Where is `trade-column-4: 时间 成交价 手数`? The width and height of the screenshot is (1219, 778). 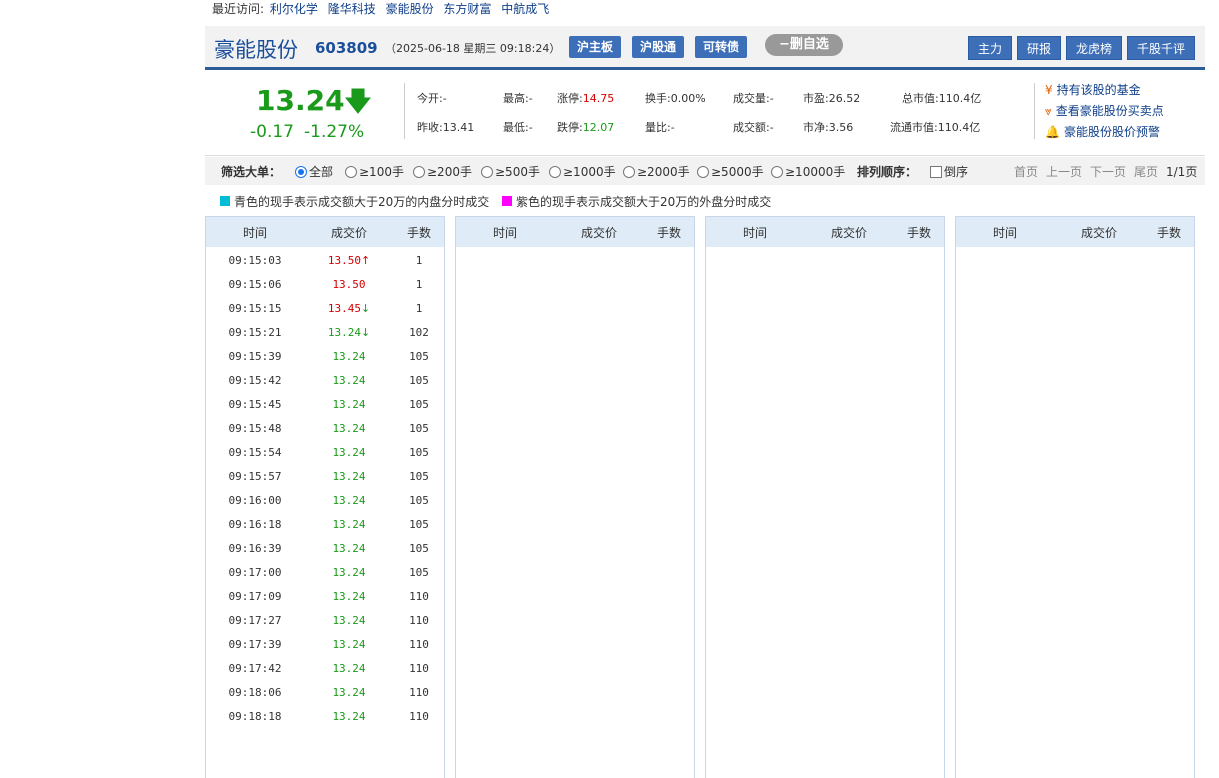
trade-column-4: 时间 成交价 手数 is located at coordinates (1075, 497).